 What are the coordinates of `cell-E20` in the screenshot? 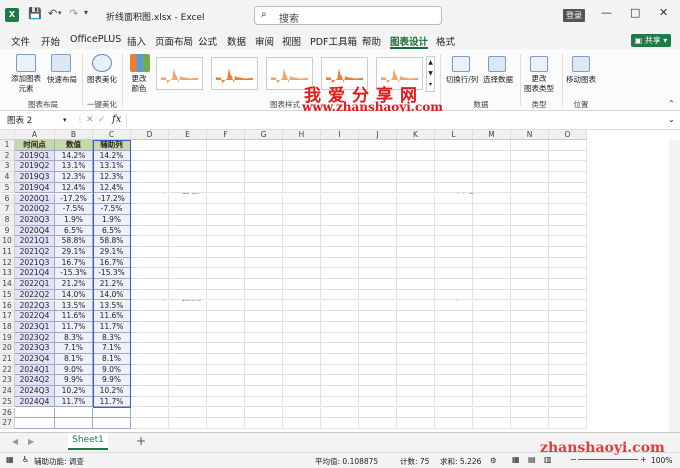 It's located at (188, 348).